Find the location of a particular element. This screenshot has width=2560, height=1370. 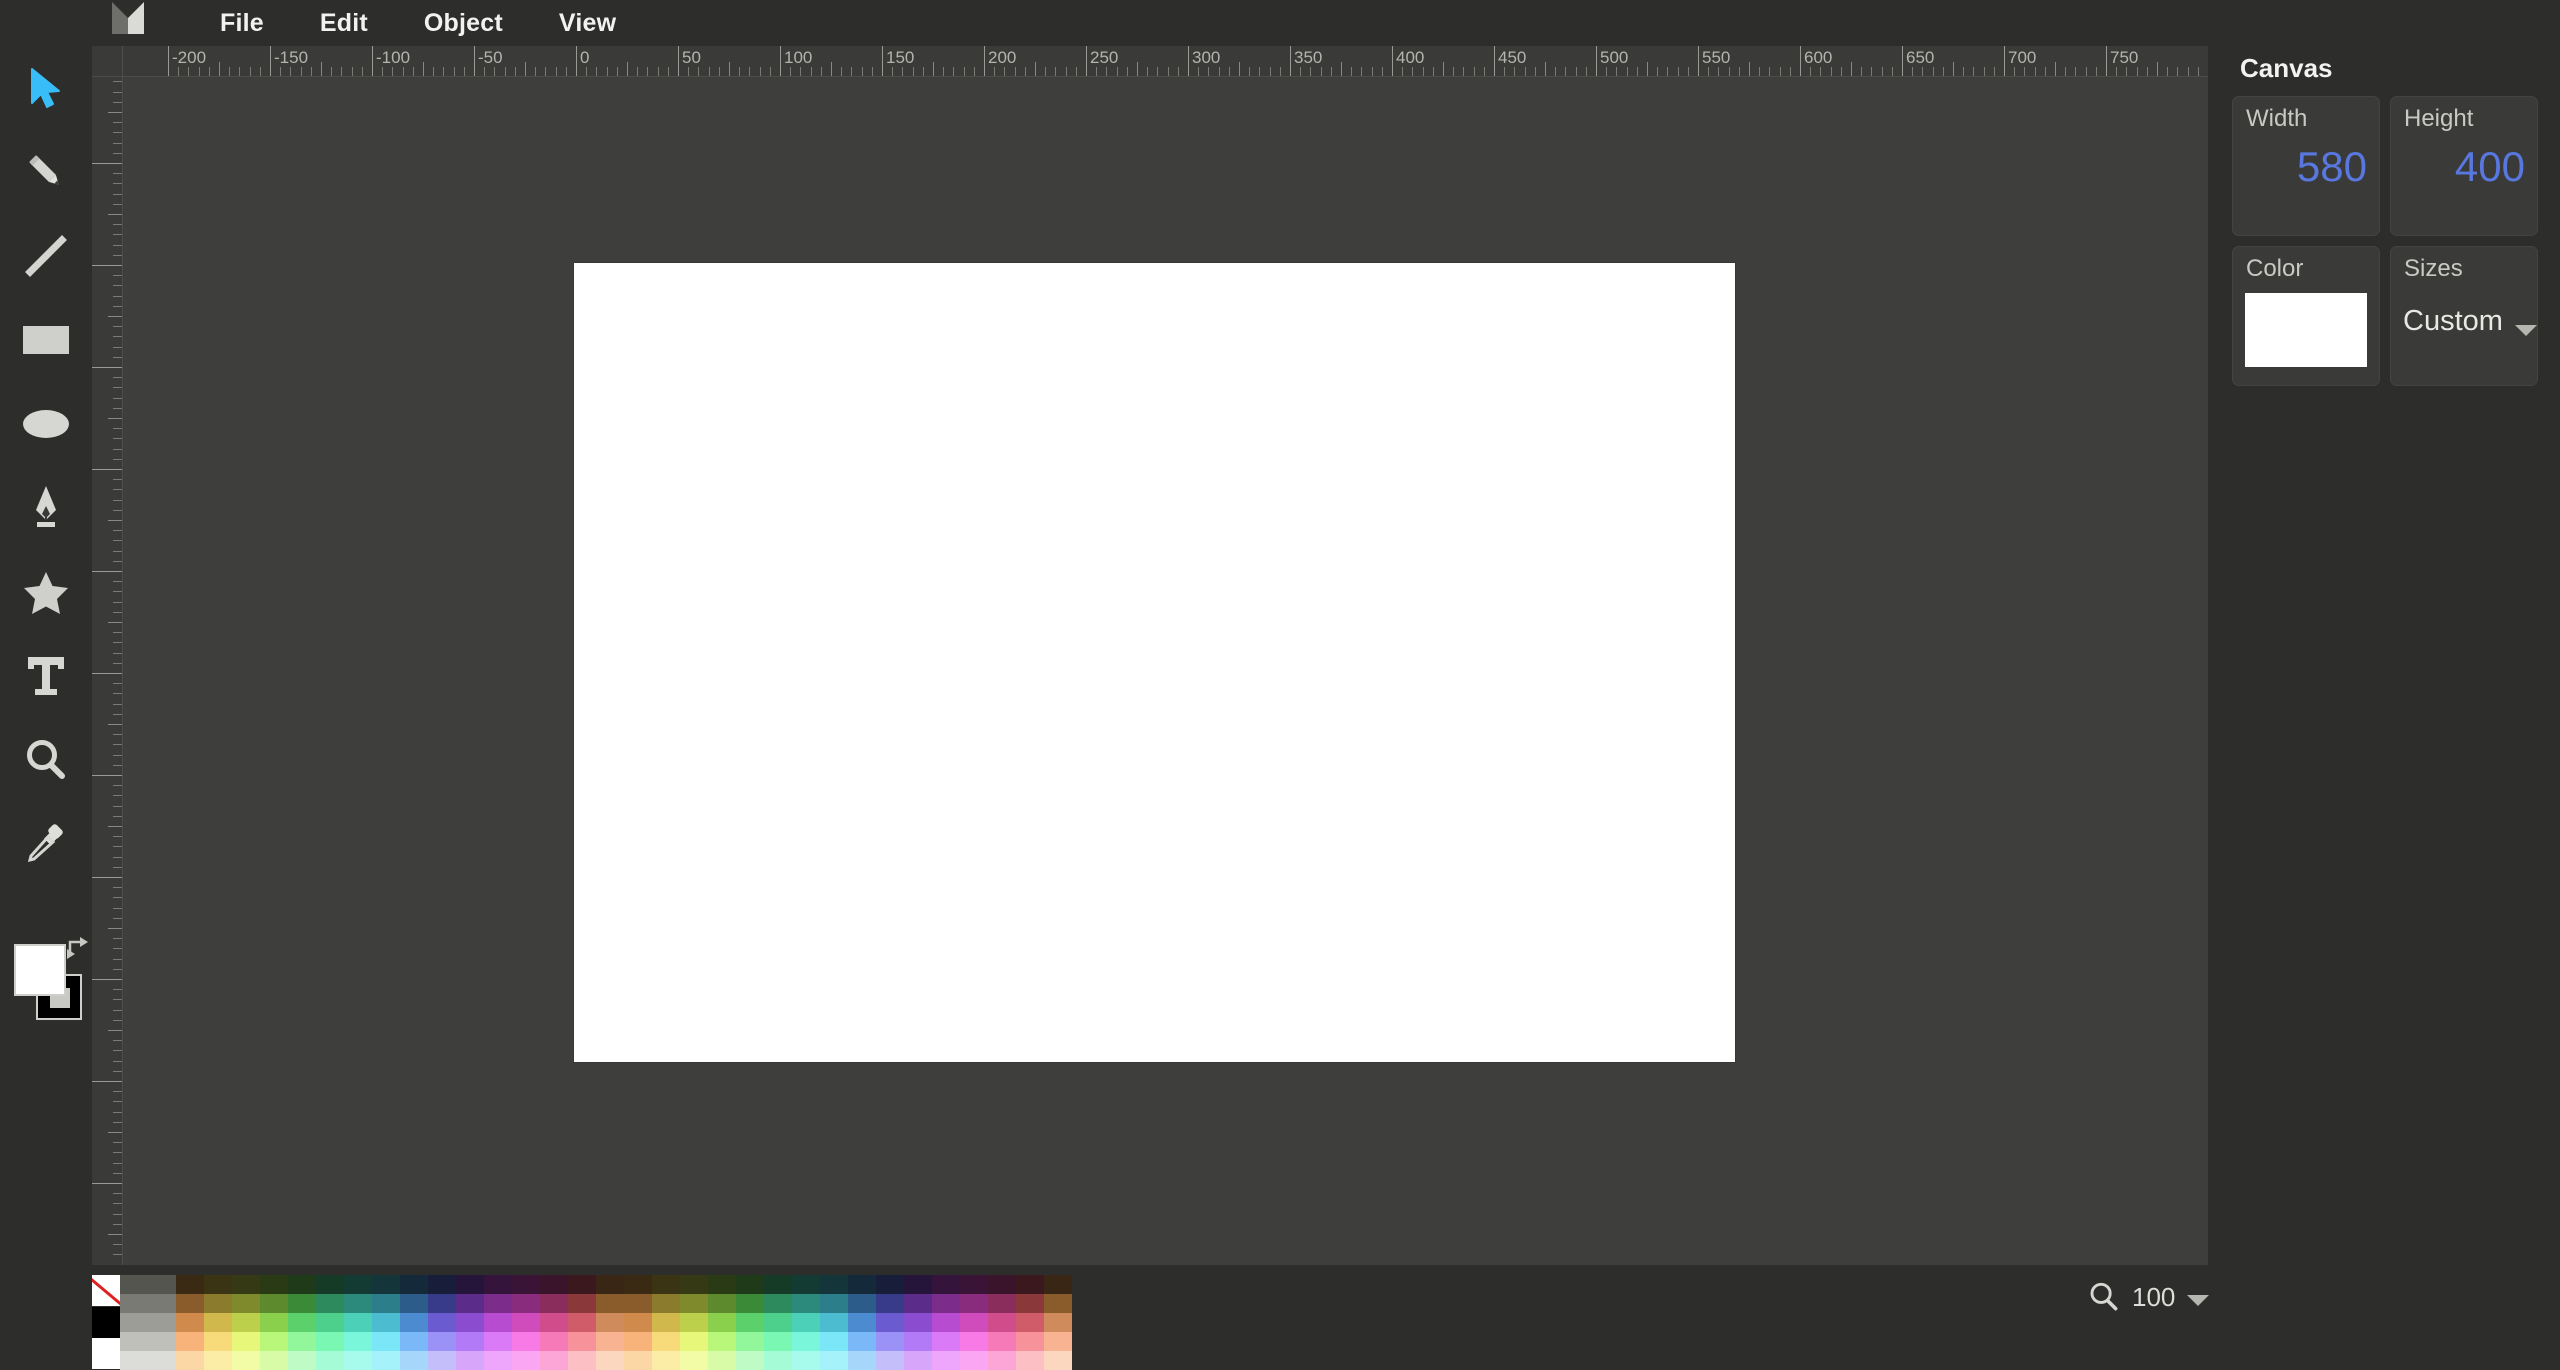

width-field: Width 580 is located at coordinates (2306, 166).